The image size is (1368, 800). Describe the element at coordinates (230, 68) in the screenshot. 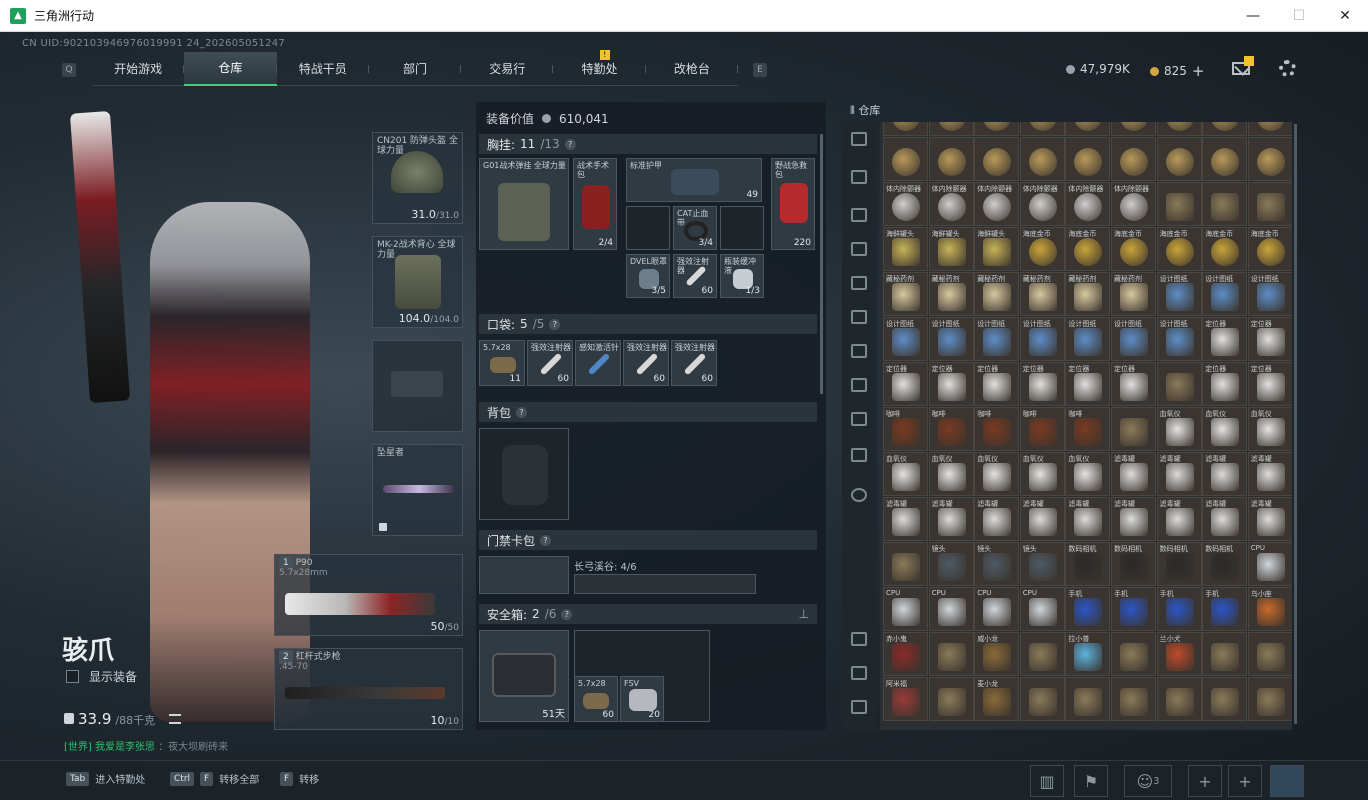

I see `tab-warehouse: 仓库` at that location.